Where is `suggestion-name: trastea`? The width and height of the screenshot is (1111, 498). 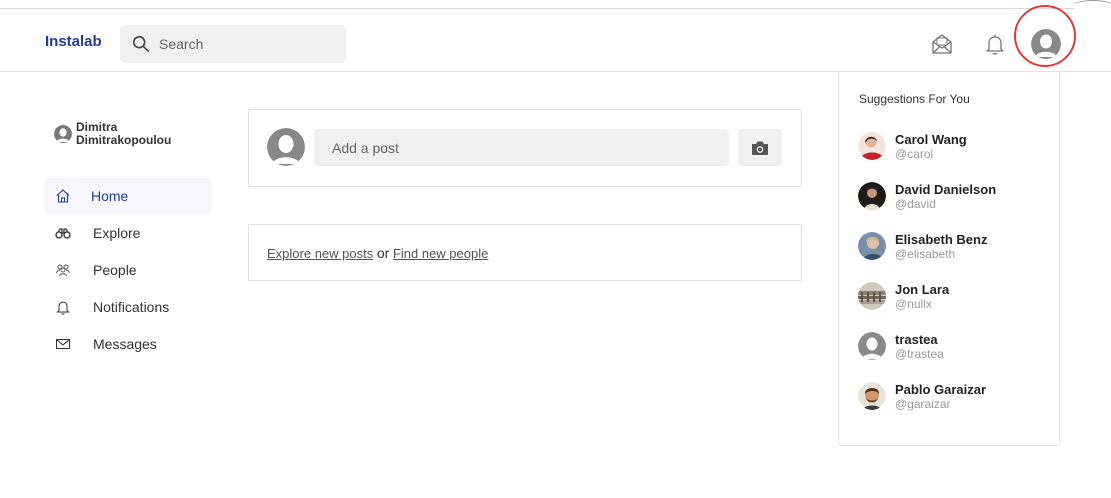
suggestion-name: trastea is located at coordinates (916, 339).